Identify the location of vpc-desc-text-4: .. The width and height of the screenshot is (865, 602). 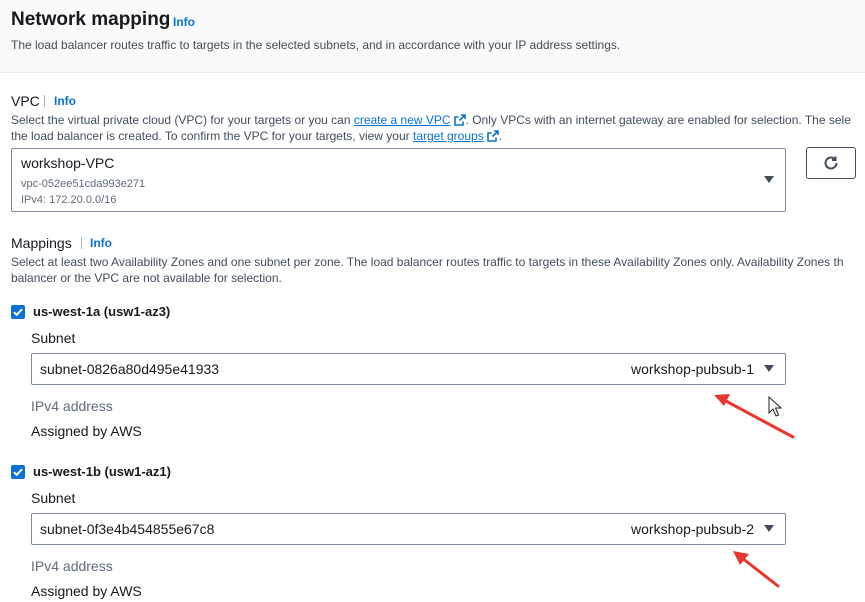
(500, 136).